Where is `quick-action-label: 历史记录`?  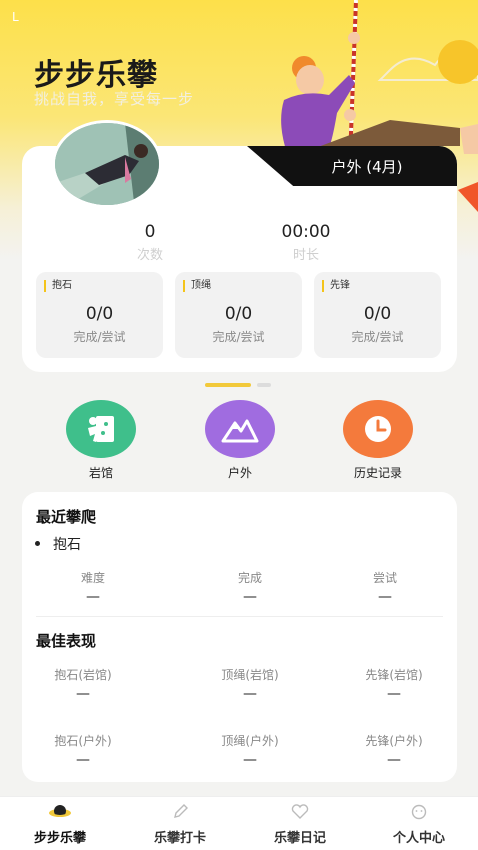
quick-action-label: 历史记录 is located at coordinates (377, 473).